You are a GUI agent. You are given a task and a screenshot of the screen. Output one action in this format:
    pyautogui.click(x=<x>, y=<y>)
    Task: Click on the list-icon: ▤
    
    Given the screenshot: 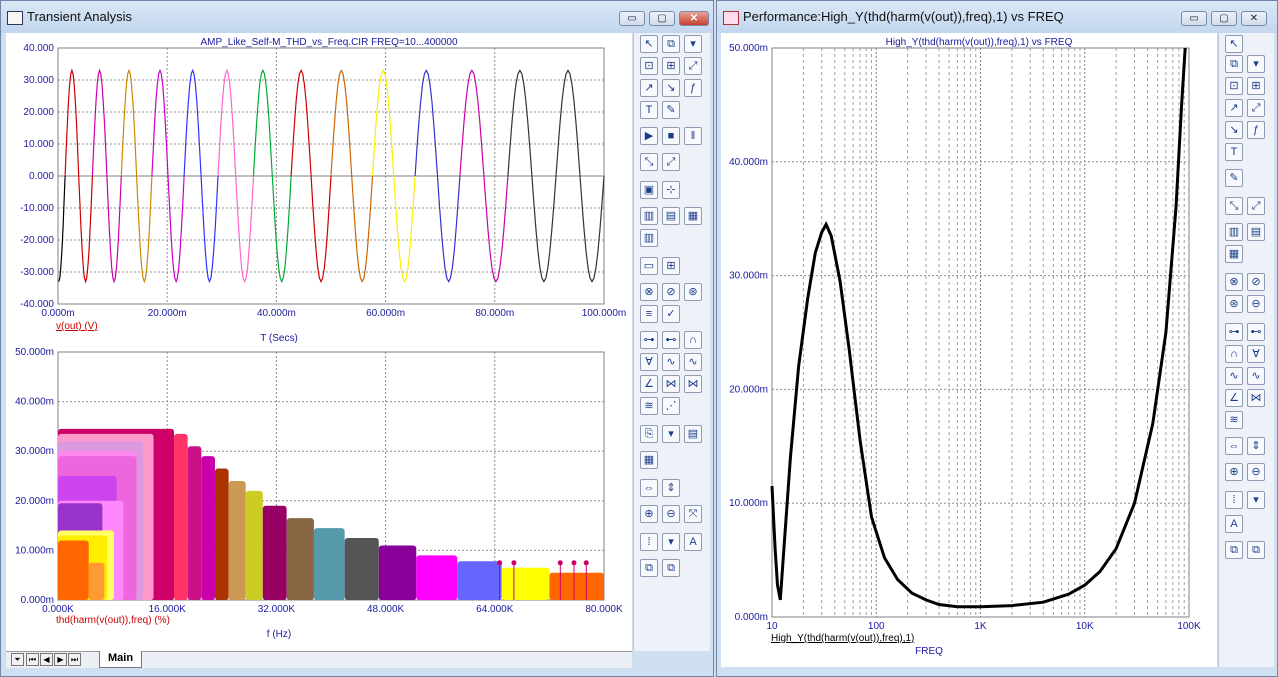 What is the action you would take?
    pyautogui.click(x=693, y=434)
    